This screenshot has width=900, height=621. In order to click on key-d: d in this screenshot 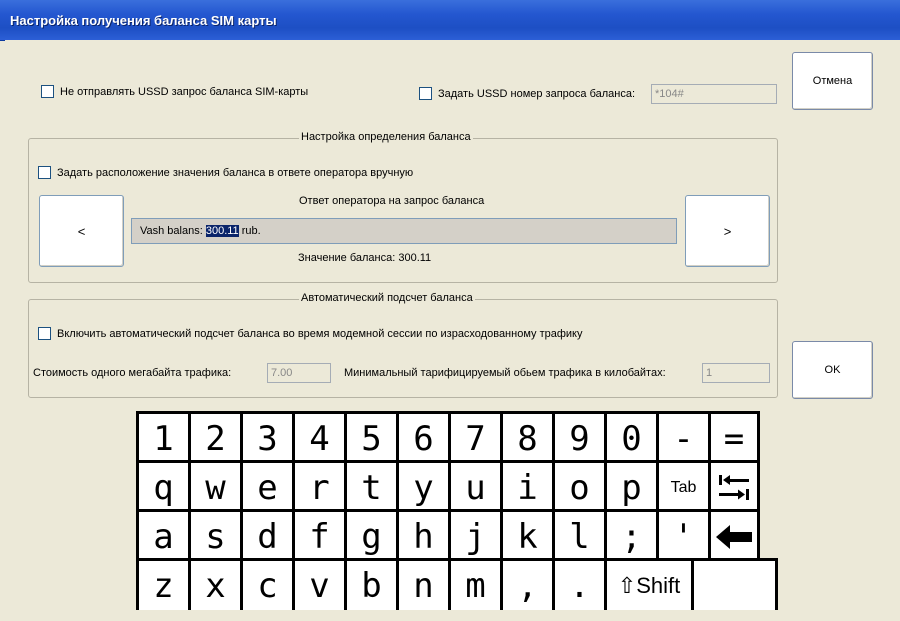, I will do `click(266, 535)`.